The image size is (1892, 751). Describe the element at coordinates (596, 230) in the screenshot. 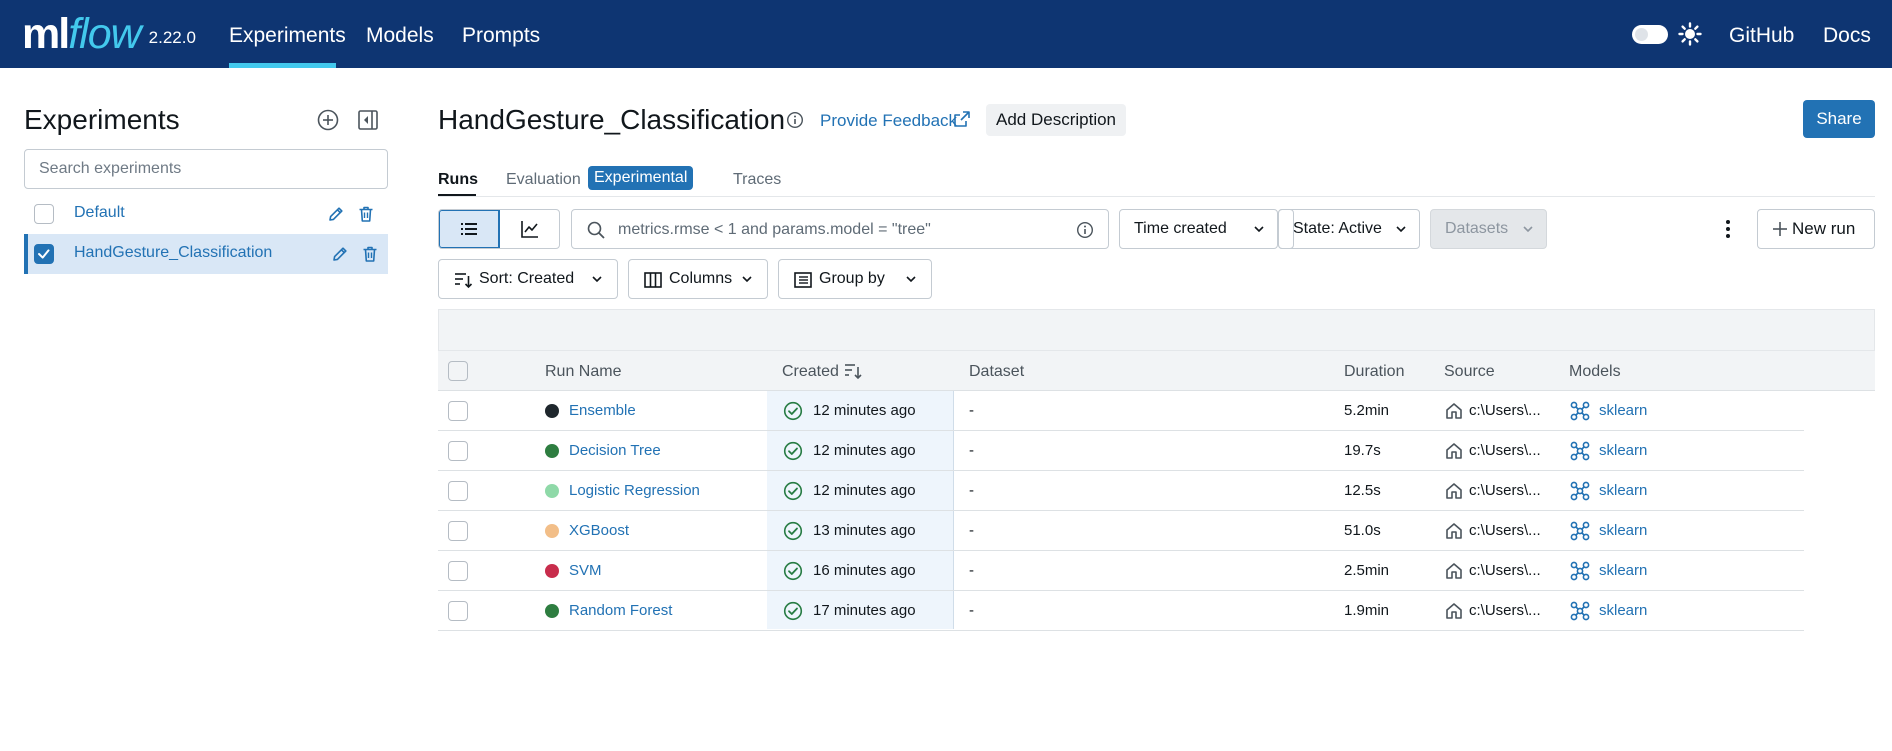

I see `search-icon` at that location.